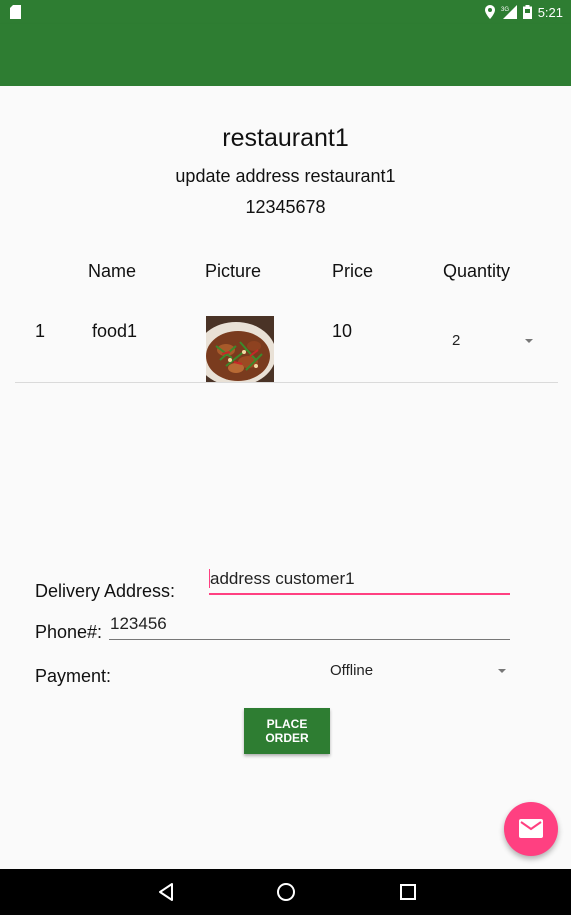 This screenshot has height=920, width=571. What do you see at coordinates (415, 672) in the screenshot?
I see `payment-dropdown: Offline` at bounding box center [415, 672].